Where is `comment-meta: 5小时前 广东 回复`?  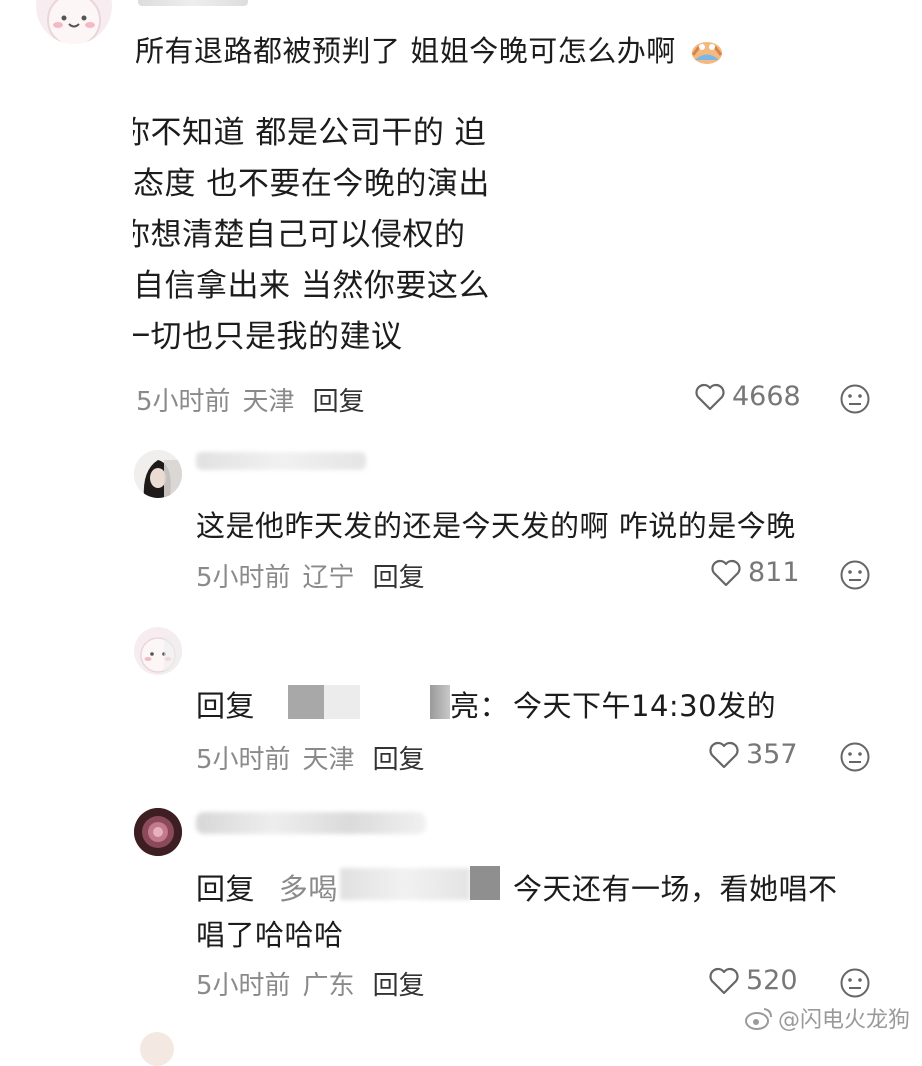 comment-meta: 5小时前 广东 回复 is located at coordinates (310, 983).